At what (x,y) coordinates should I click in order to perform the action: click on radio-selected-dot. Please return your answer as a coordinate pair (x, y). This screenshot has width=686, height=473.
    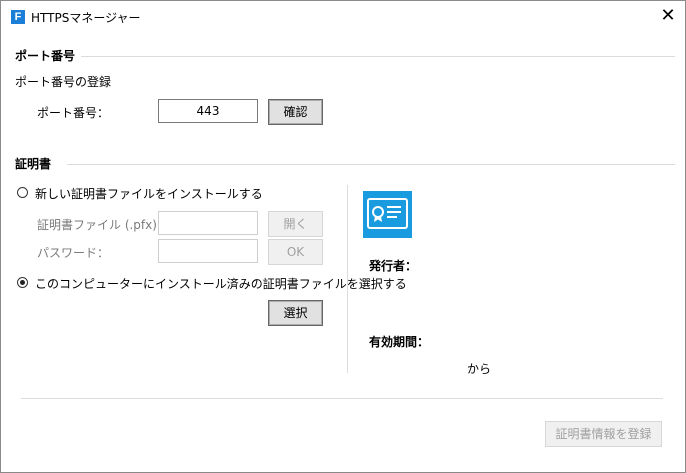
    Looking at the image, I should click on (22, 282).